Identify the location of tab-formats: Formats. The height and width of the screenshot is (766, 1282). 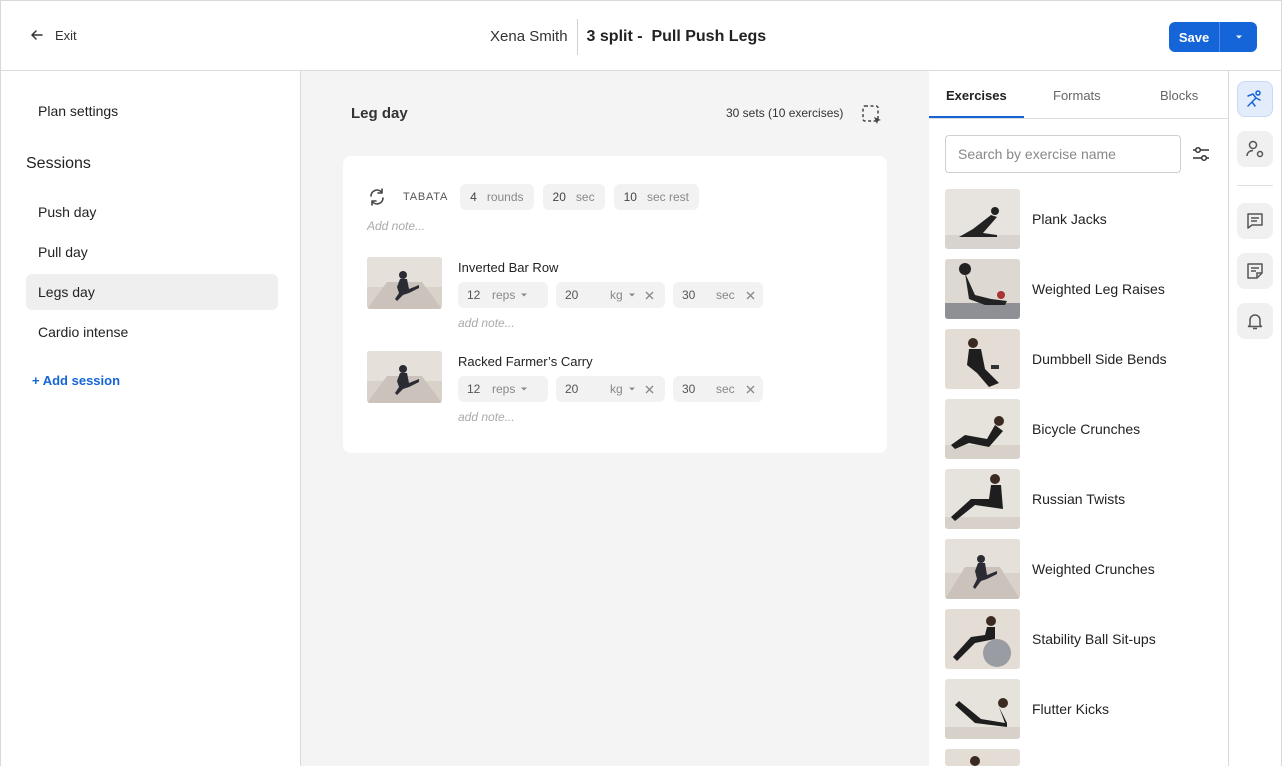
(1077, 95).